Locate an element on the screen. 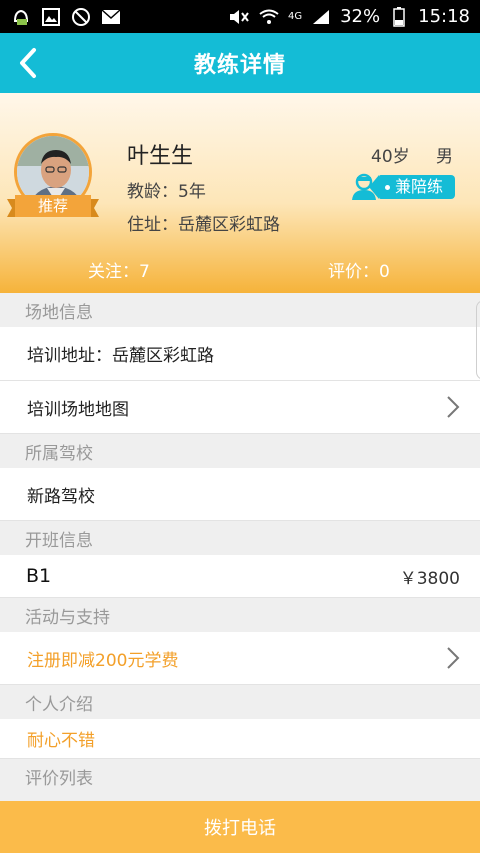 The width and height of the screenshot is (480, 853). sparring-tag: 兼陪练 is located at coordinates (403, 188).